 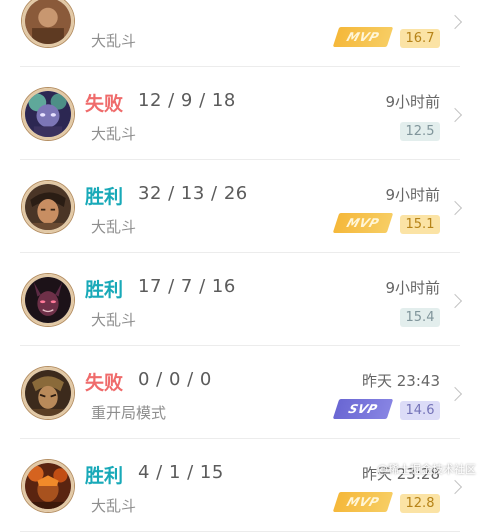 What do you see at coordinates (420, 224) in the screenshot?
I see `match-score: 15.1` at bounding box center [420, 224].